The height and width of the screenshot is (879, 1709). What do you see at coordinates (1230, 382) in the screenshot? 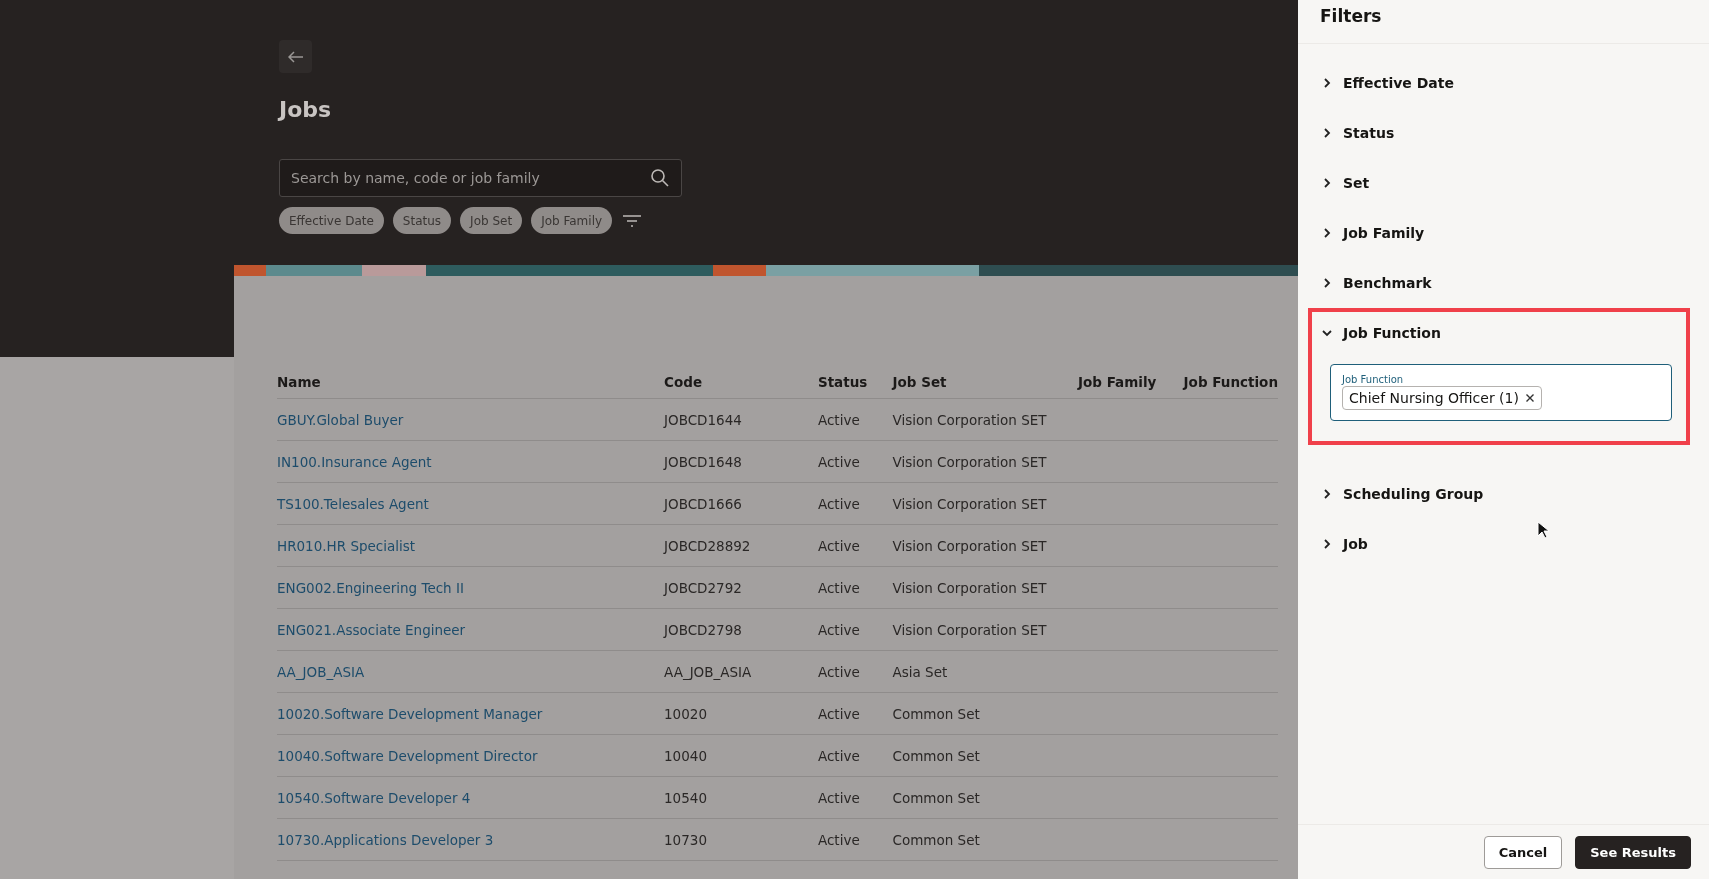
I see `column-header: Job Function` at bounding box center [1230, 382].